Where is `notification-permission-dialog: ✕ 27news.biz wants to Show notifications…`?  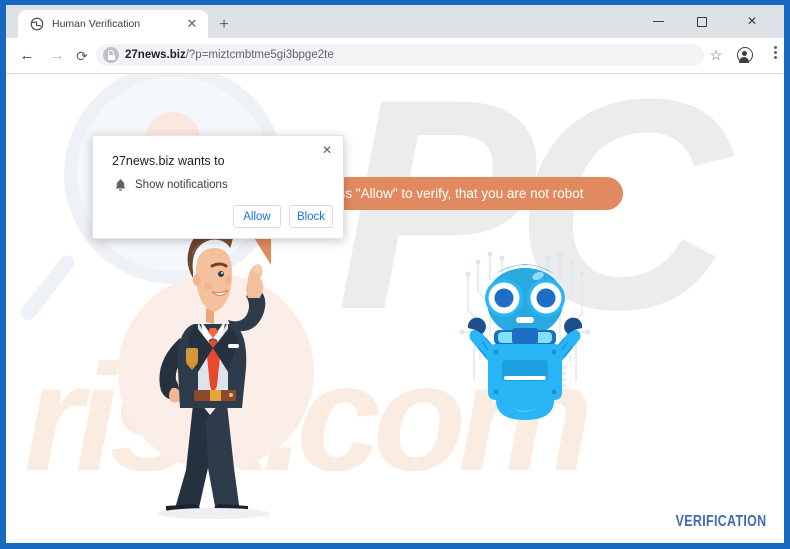
notification-permission-dialog: ✕ 27news.biz wants to Show notifications… is located at coordinates (218, 187).